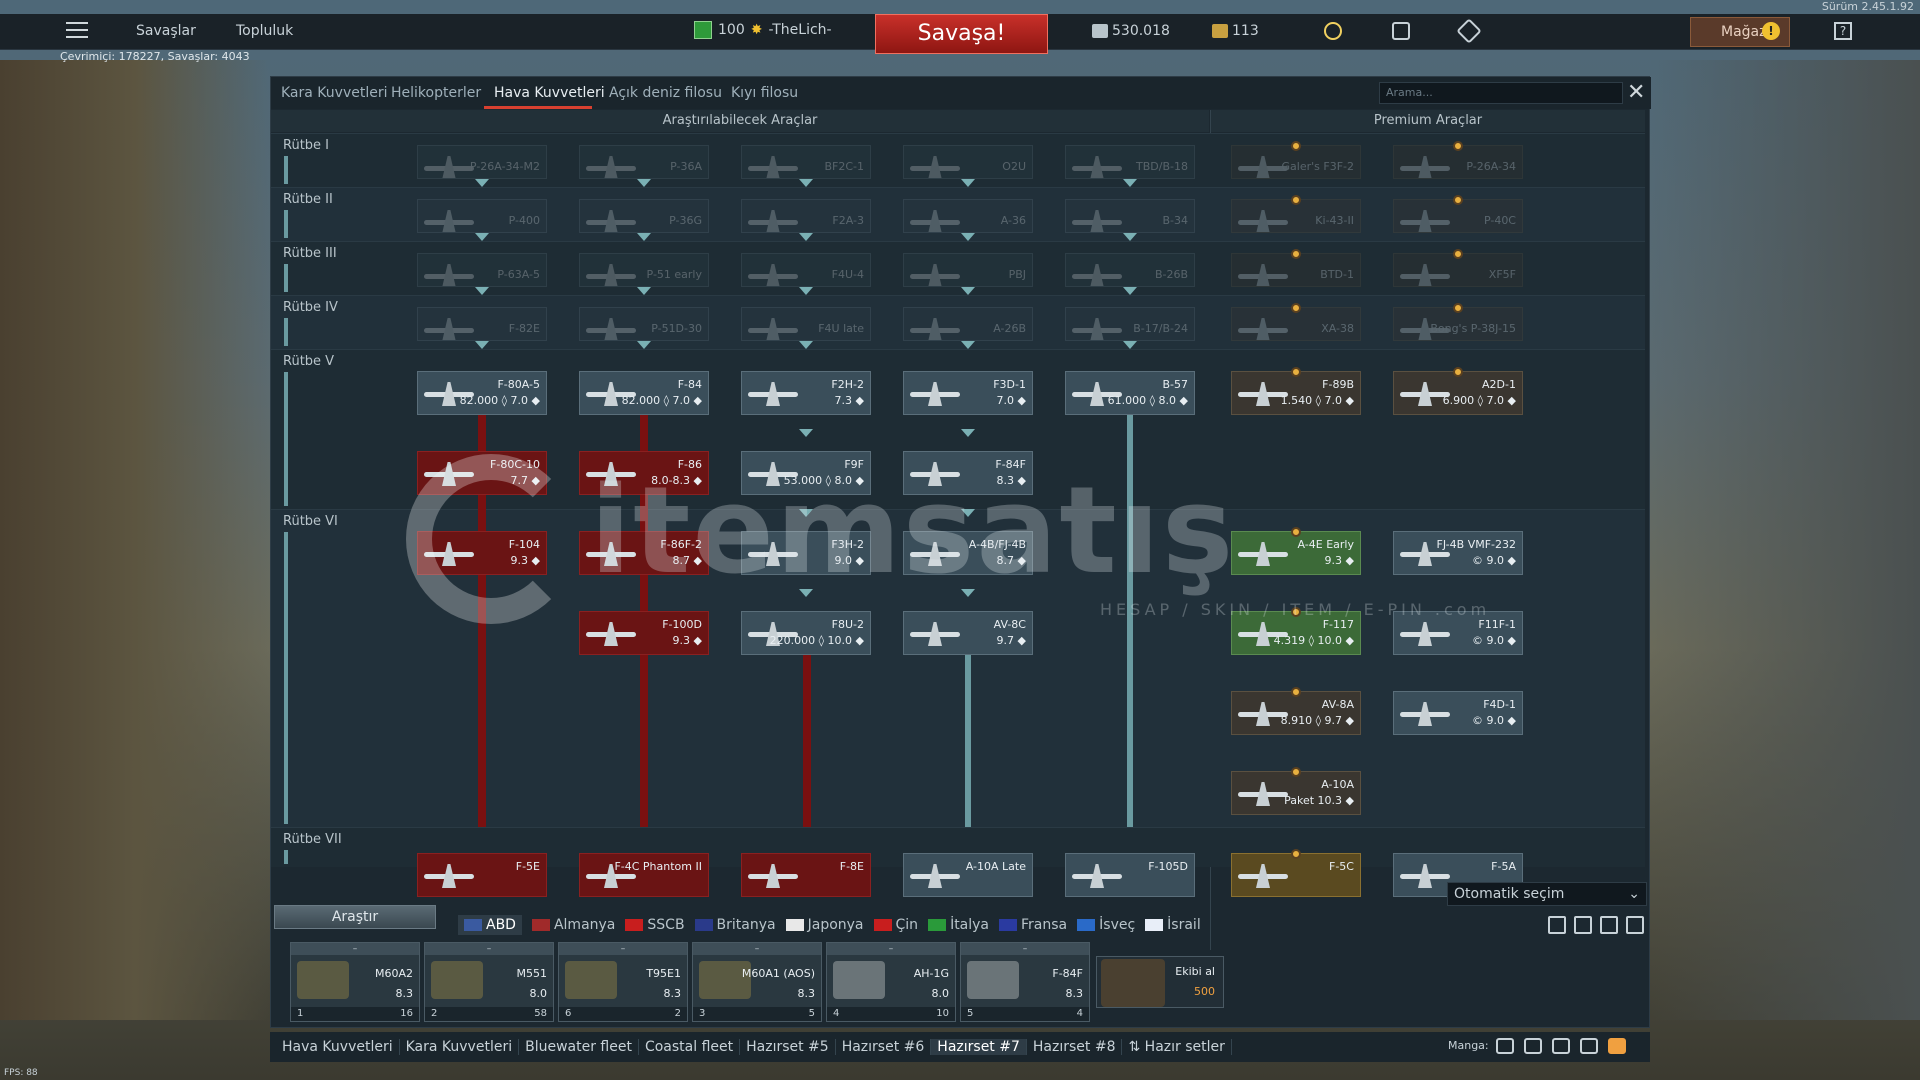  I want to click on vehicle-card: P-51D-30, so click(644, 324).